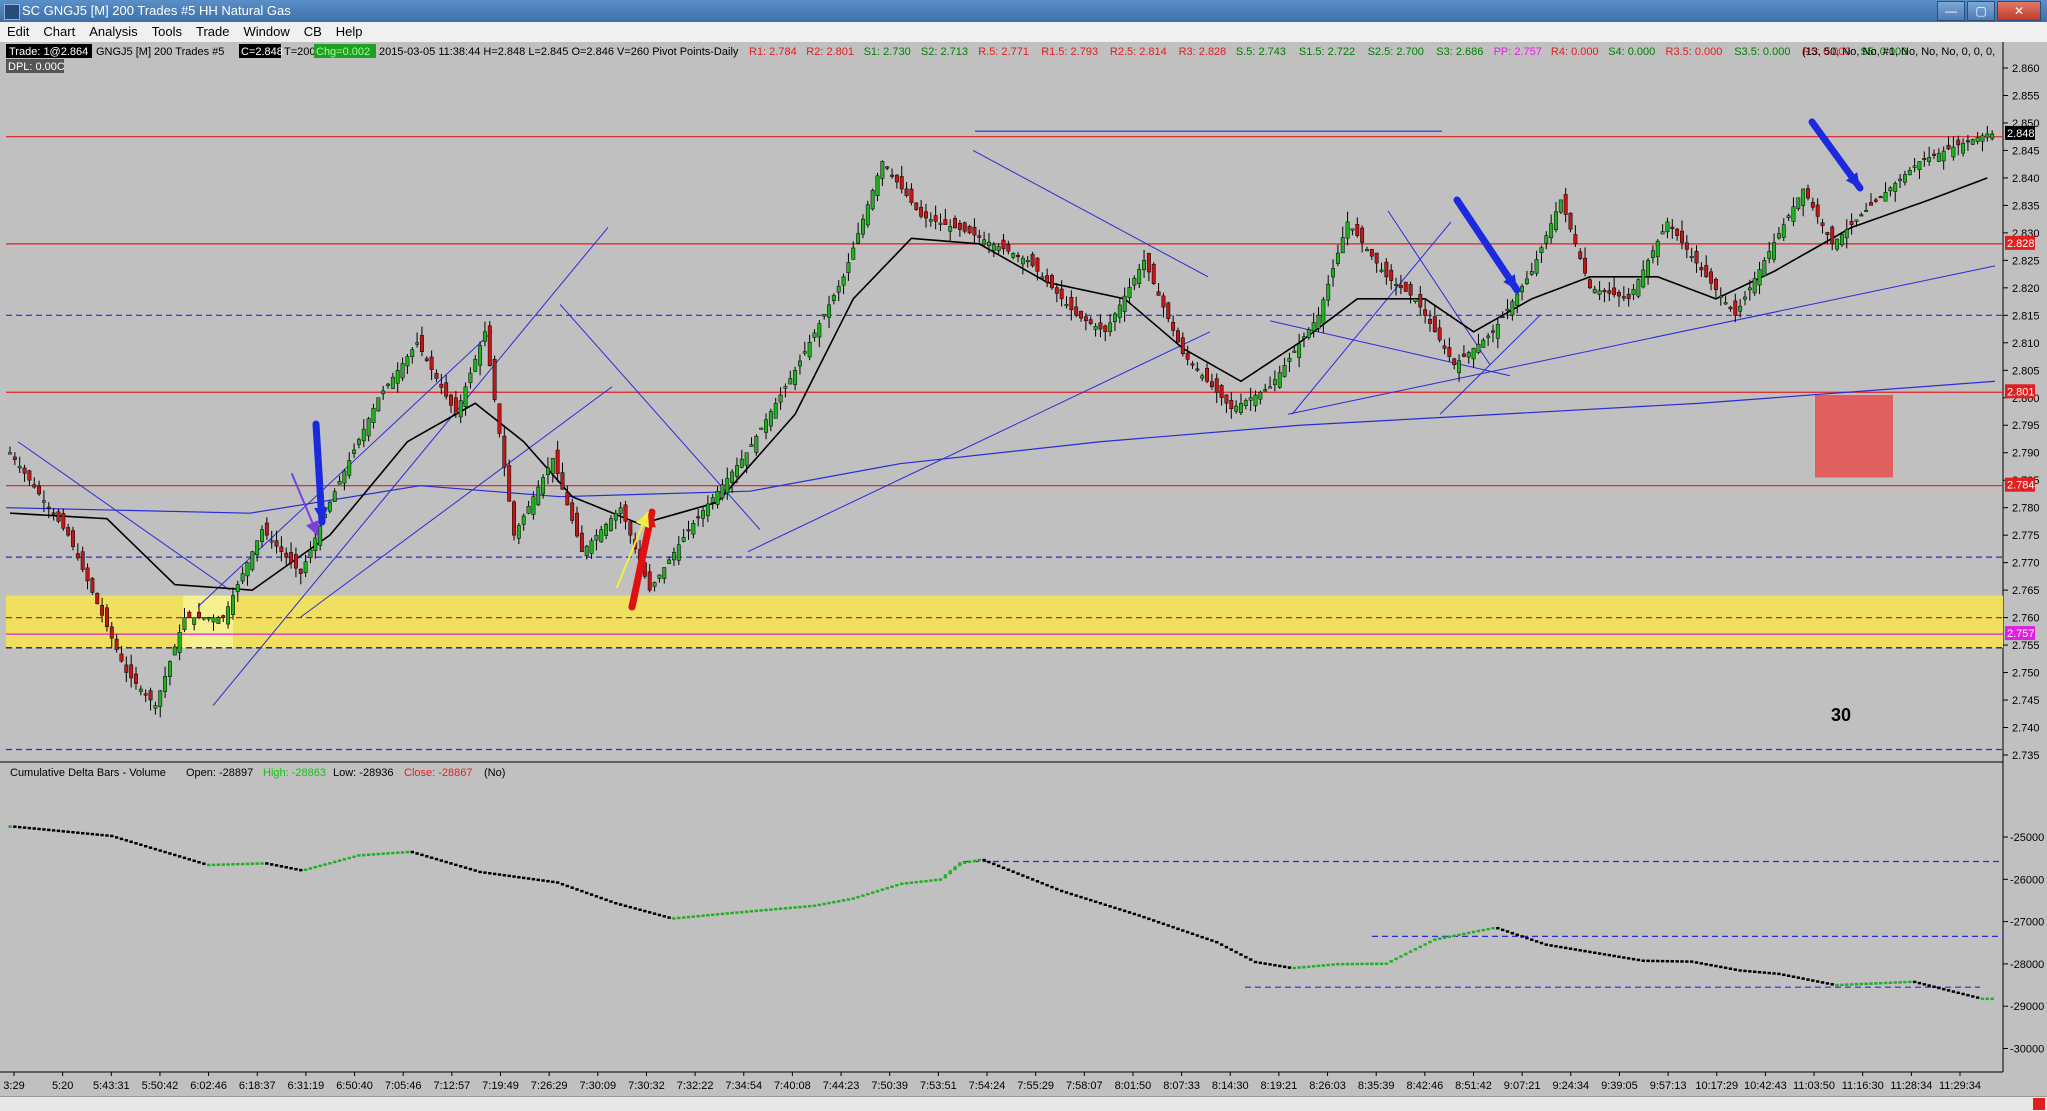  I want to click on x-tick-label: 7:40:08, so click(792, 1086).